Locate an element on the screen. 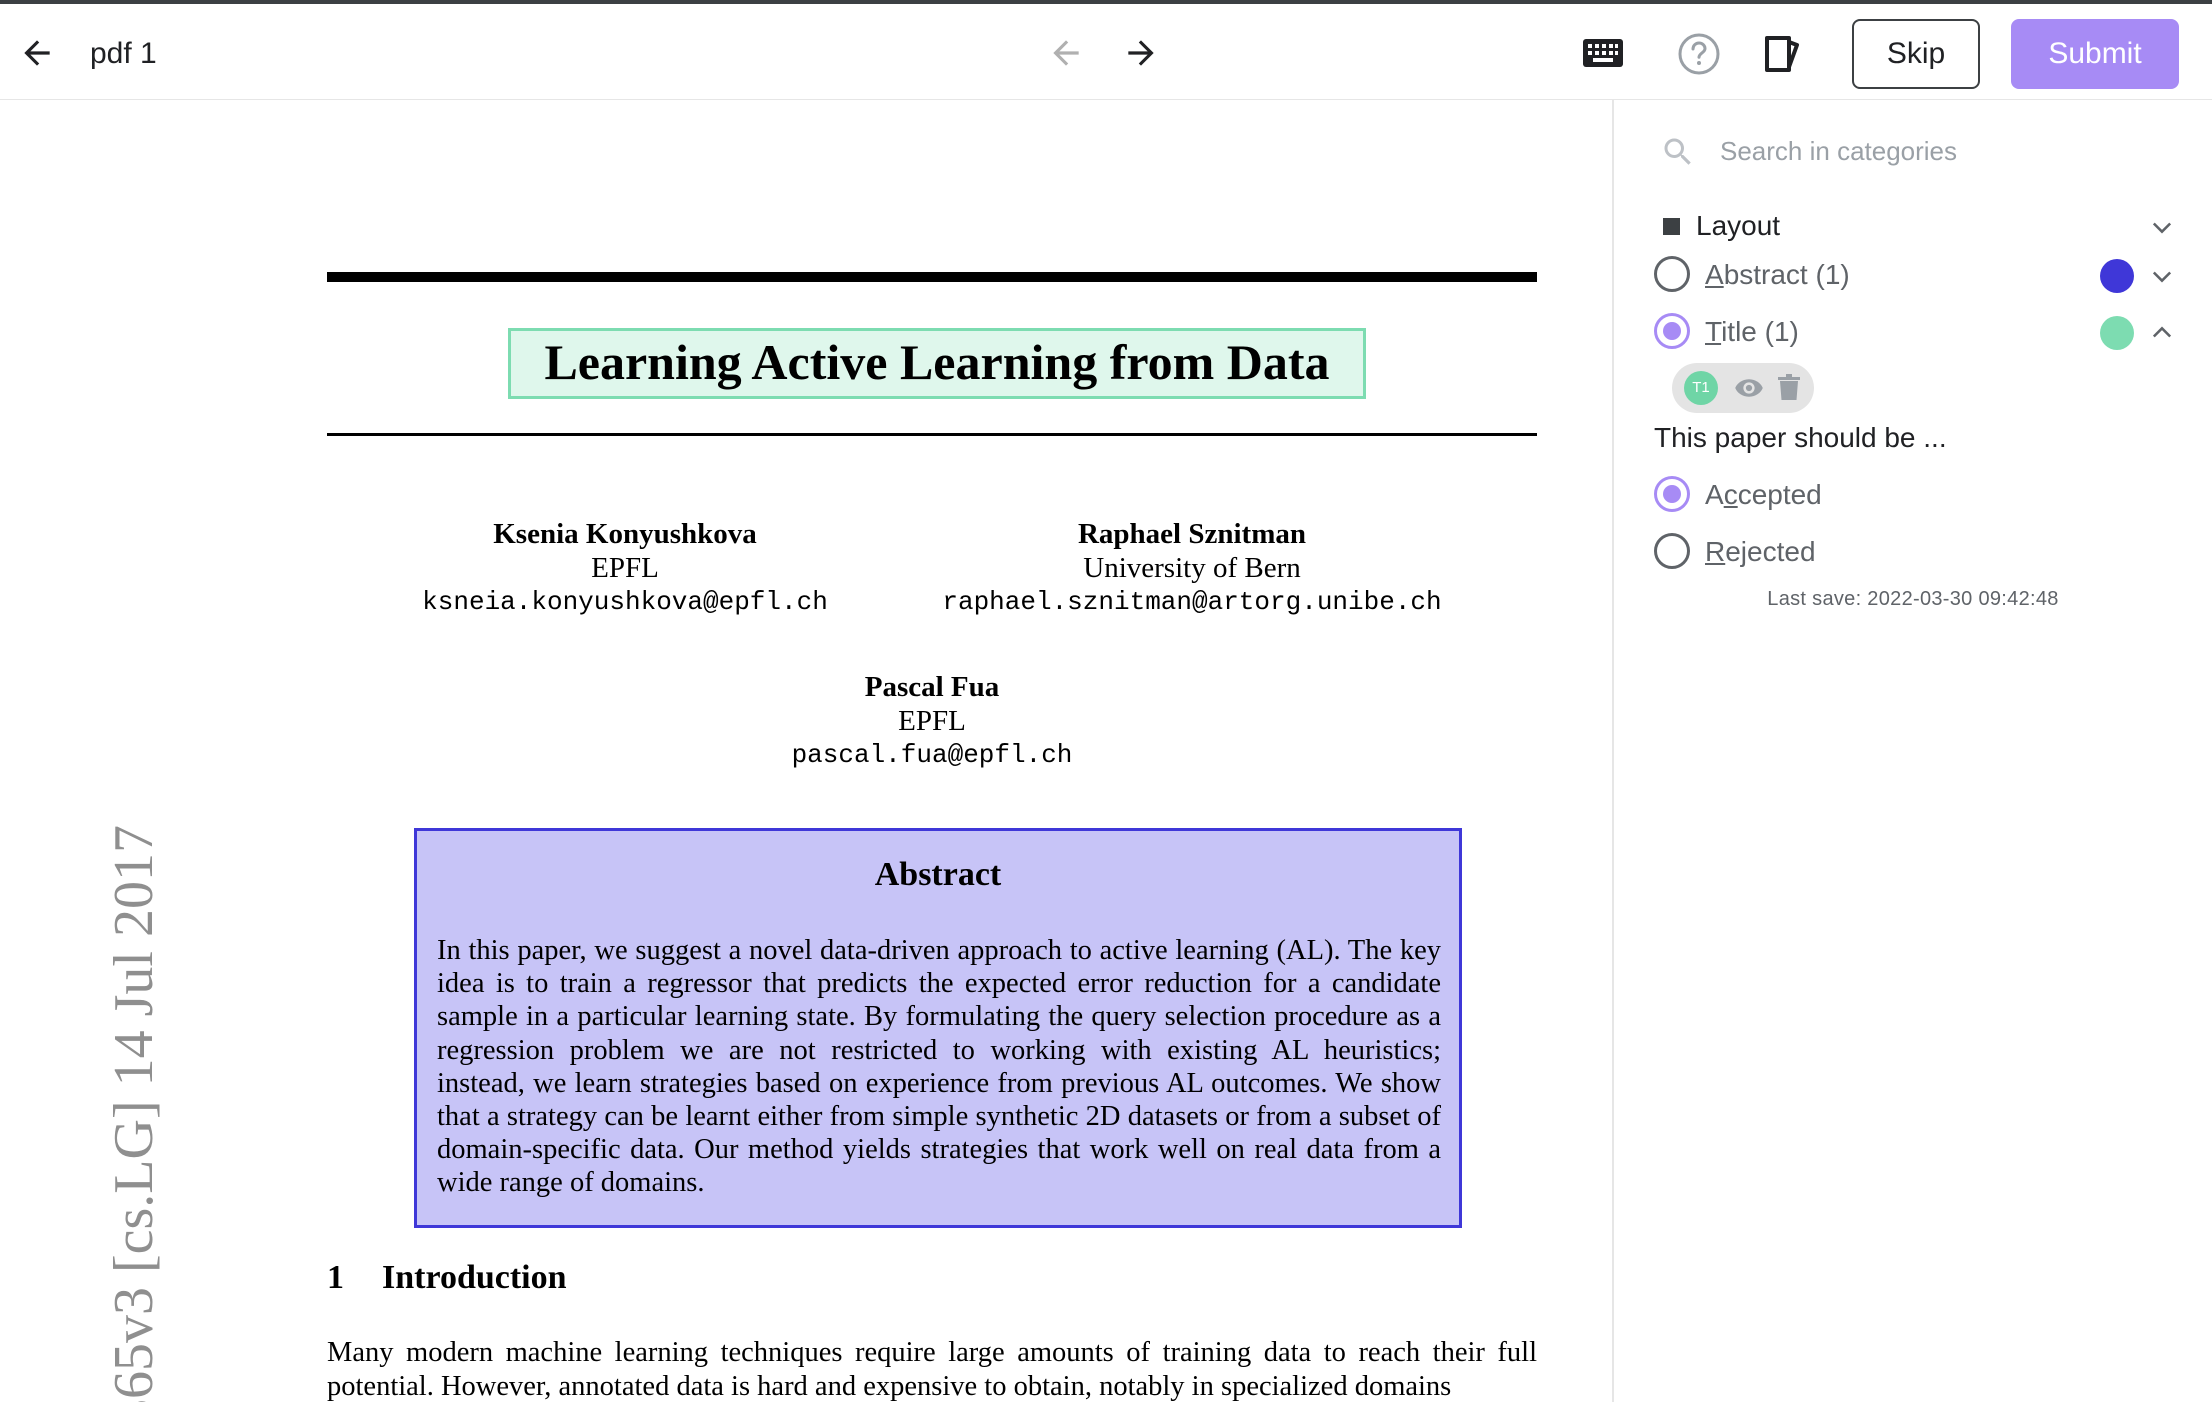 This screenshot has height=1402, width=2212. last-save-status: Last save: 2022-03-30 09:42:48 is located at coordinates (1913, 599).